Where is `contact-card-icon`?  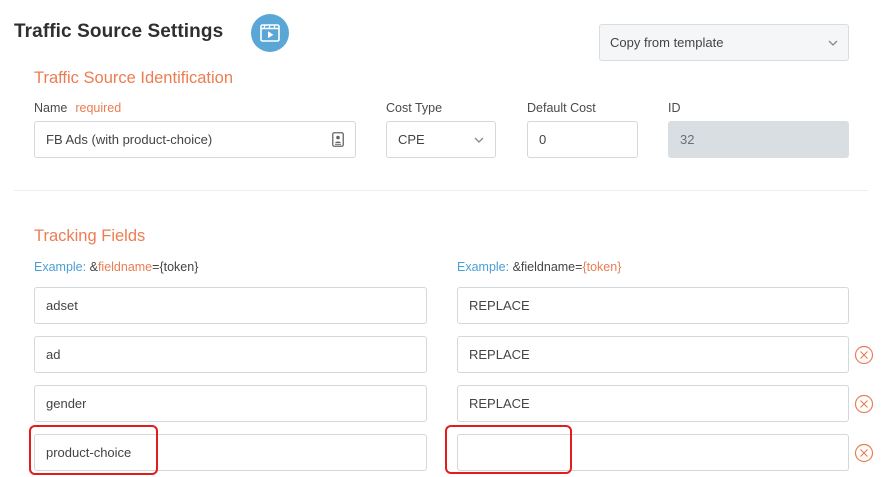 contact-card-icon is located at coordinates (338, 139).